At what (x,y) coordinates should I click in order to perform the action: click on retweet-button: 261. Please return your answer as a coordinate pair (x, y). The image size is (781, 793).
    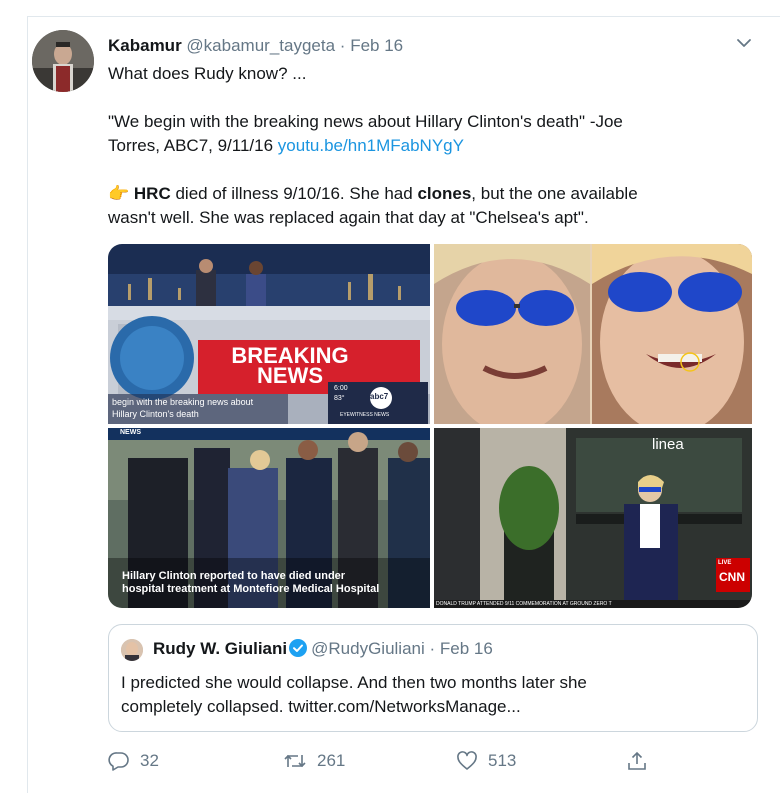
    Looking at the image, I should click on (314, 761).